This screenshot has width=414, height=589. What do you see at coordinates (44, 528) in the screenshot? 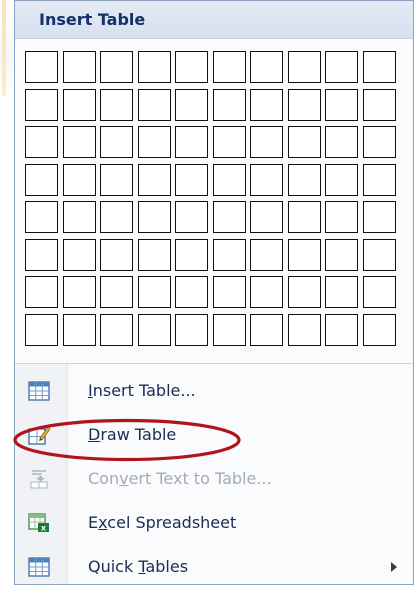
I see `svg-text: x` at bounding box center [44, 528].